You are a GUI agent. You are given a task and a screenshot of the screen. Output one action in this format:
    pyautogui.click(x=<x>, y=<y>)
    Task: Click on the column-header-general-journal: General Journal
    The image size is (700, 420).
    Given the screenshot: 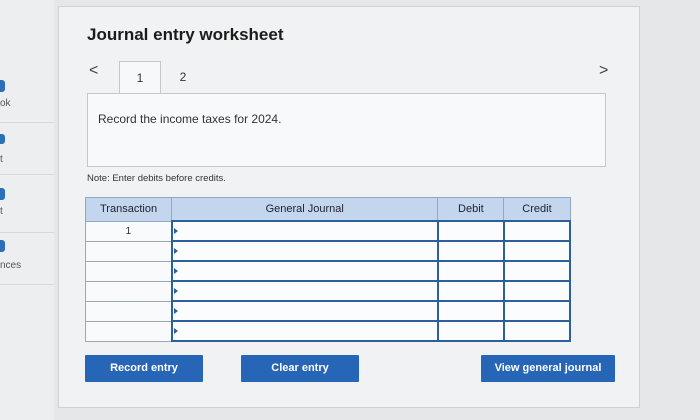 What is the action you would take?
    pyautogui.click(x=305, y=209)
    